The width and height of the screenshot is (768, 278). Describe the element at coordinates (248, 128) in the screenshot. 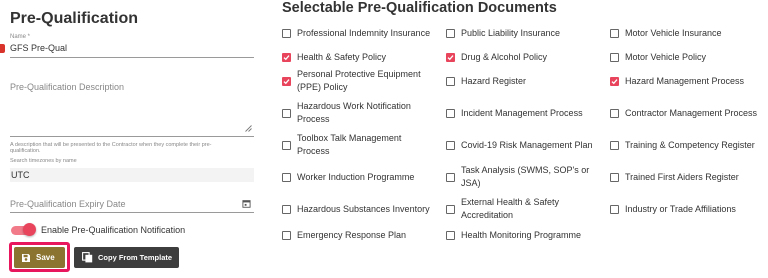

I see `resize-handle-icon` at that location.